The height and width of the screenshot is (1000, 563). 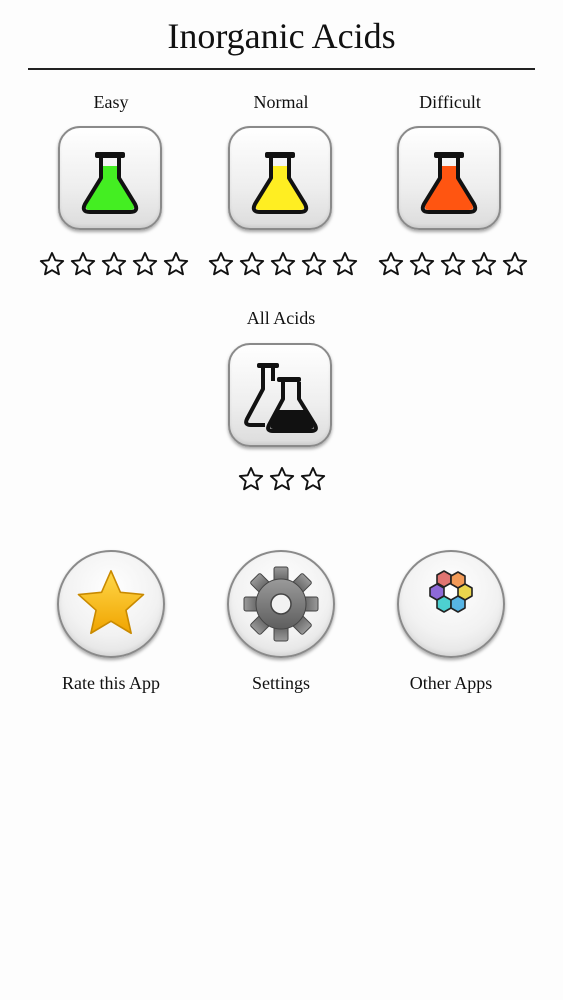 I want to click on two-flasks-icon, so click(x=281, y=398).